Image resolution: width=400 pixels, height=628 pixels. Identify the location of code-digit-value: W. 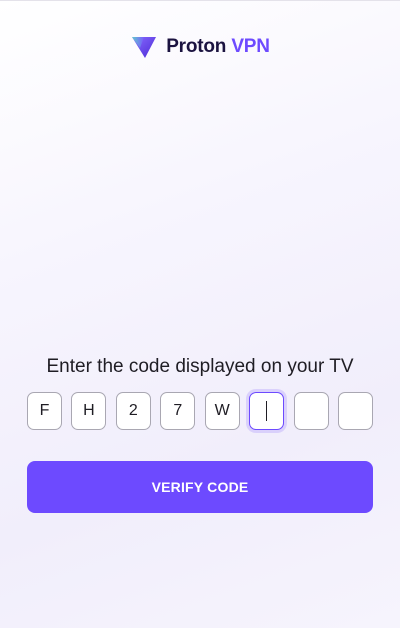
(222, 410).